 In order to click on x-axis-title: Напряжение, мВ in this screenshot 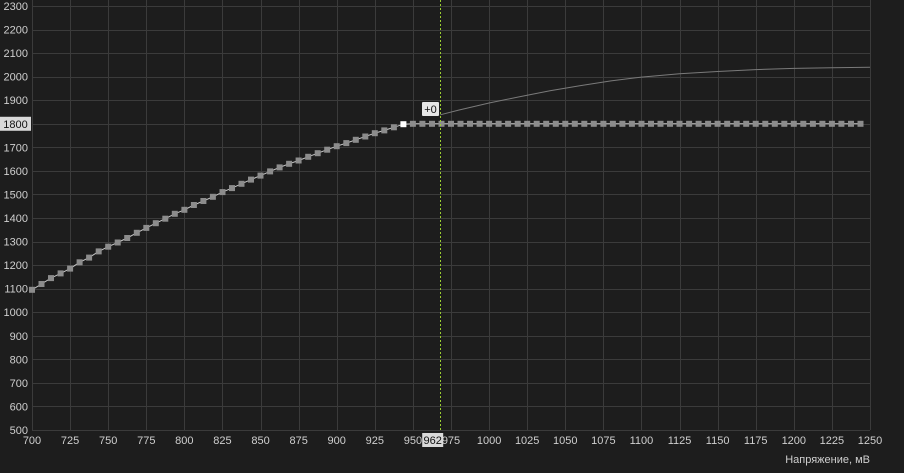, I will do `click(827, 460)`.